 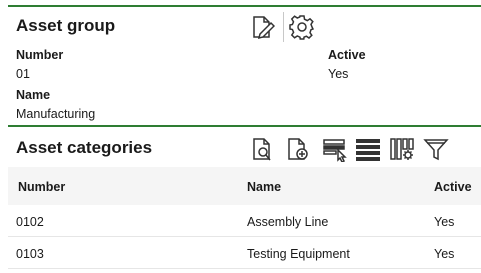 I want to click on active-label: Active, so click(x=347, y=55).